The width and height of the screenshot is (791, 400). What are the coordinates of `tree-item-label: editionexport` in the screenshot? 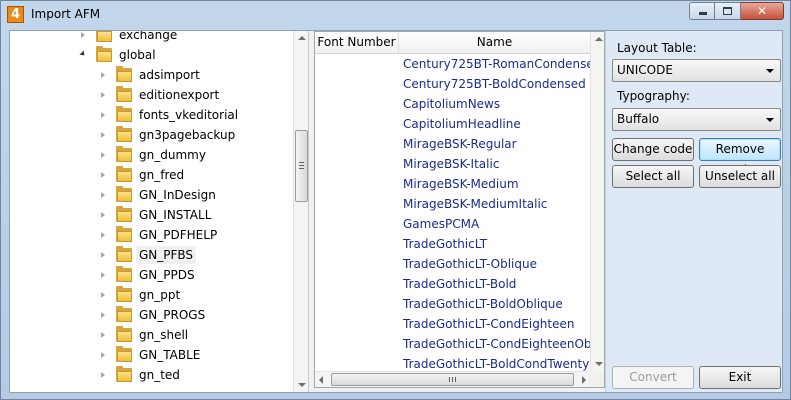 It's located at (179, 95).